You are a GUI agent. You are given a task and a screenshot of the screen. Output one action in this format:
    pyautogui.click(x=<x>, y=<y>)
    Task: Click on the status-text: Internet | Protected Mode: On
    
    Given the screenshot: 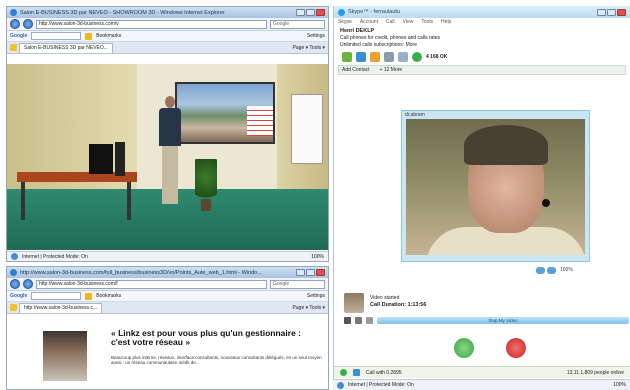 What is the action you would take?
    pyautogui.click(x=55, y=256)
    